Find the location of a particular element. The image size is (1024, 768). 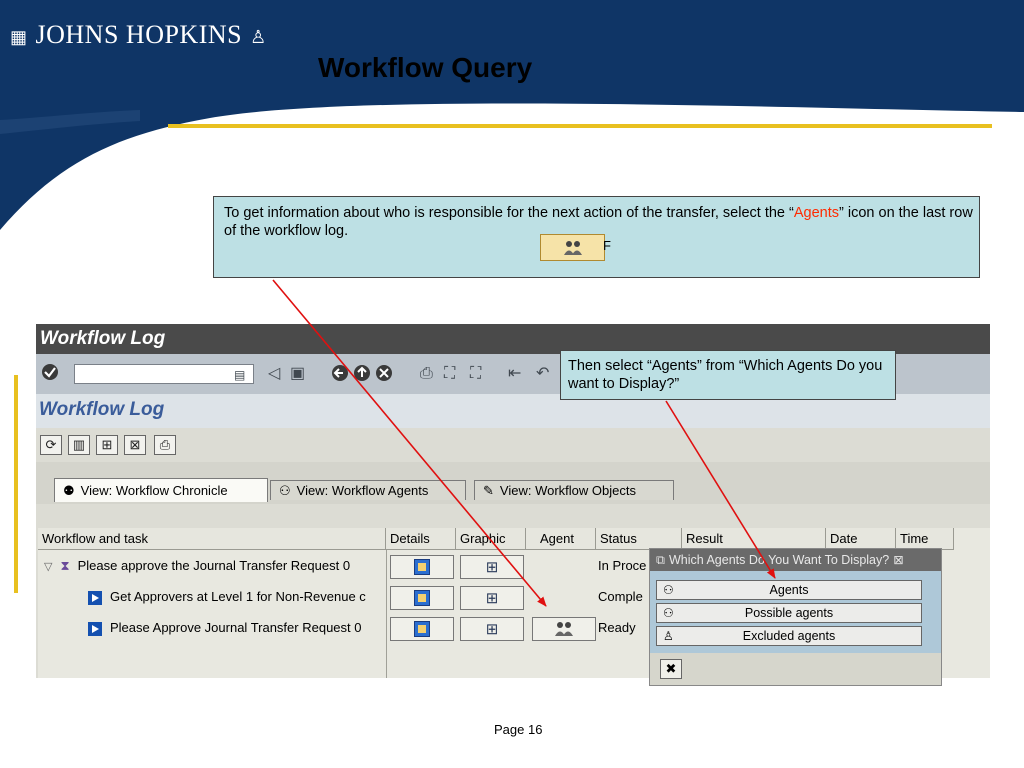

previous-page-icon: ↶ is located at coordinates (542, 374).